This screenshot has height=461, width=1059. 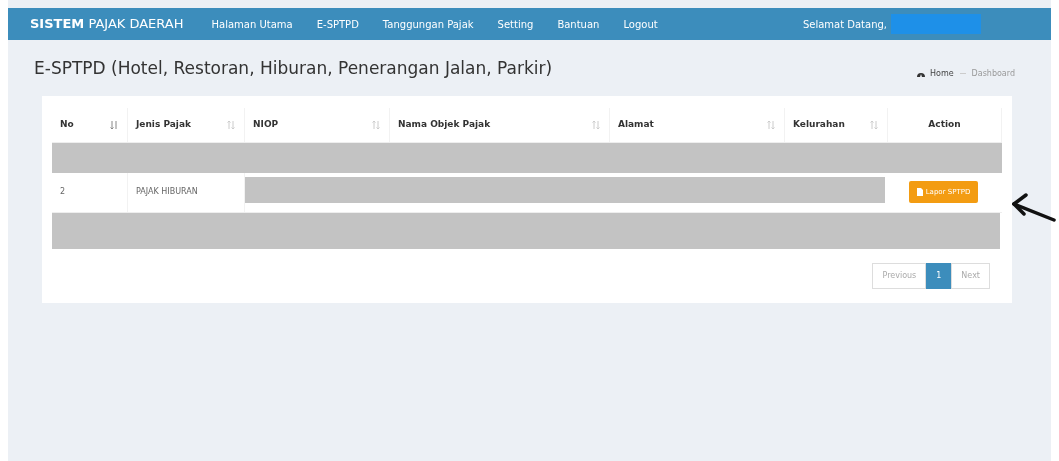 What do you see at coordinates (107, 24) in the screenshot?
I see `brand-title: SISTEM PAJAK DAERAH` at bounding box center [107, 24].